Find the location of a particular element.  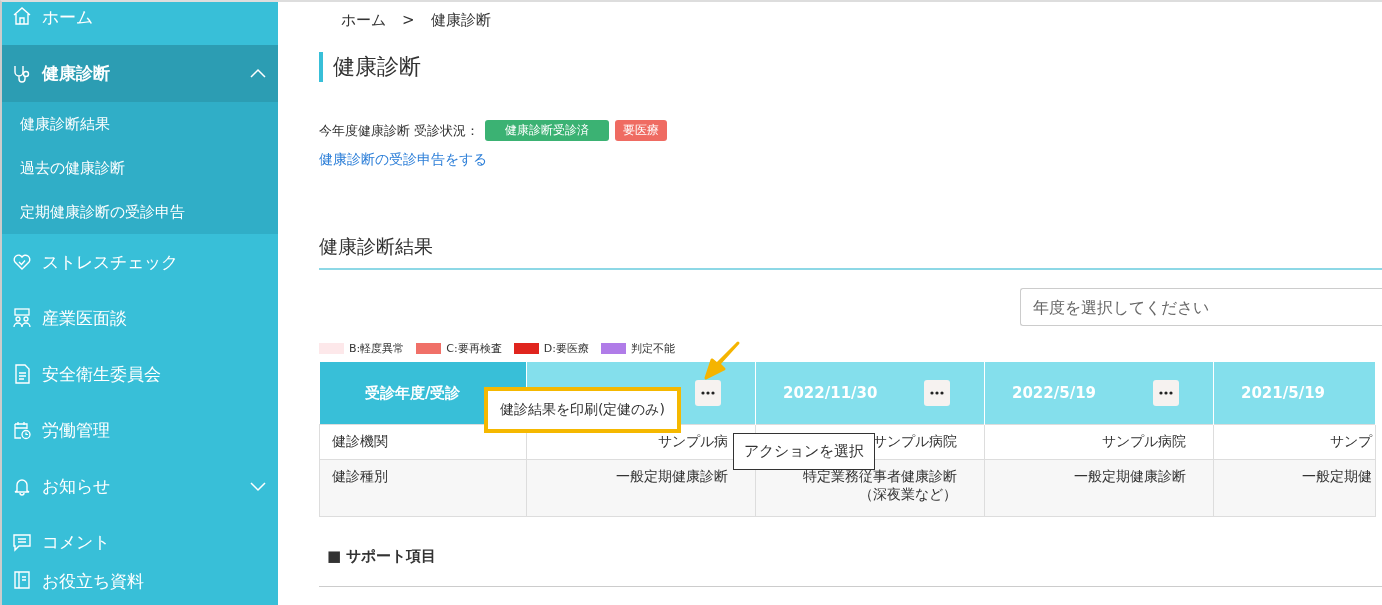

row-label: 健診種別 is located at coordinates (423, 488).